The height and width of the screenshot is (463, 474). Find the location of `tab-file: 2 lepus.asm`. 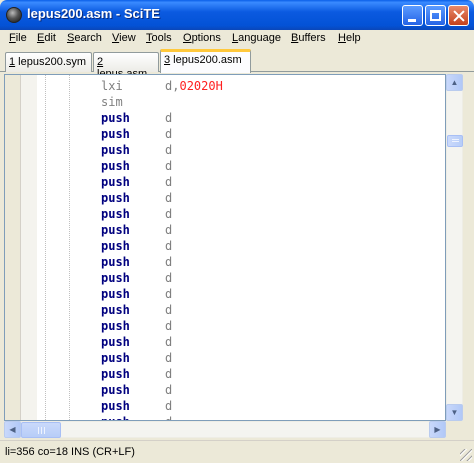

tab-file: 2 lepus.asm is located at coordinates (126, 66).